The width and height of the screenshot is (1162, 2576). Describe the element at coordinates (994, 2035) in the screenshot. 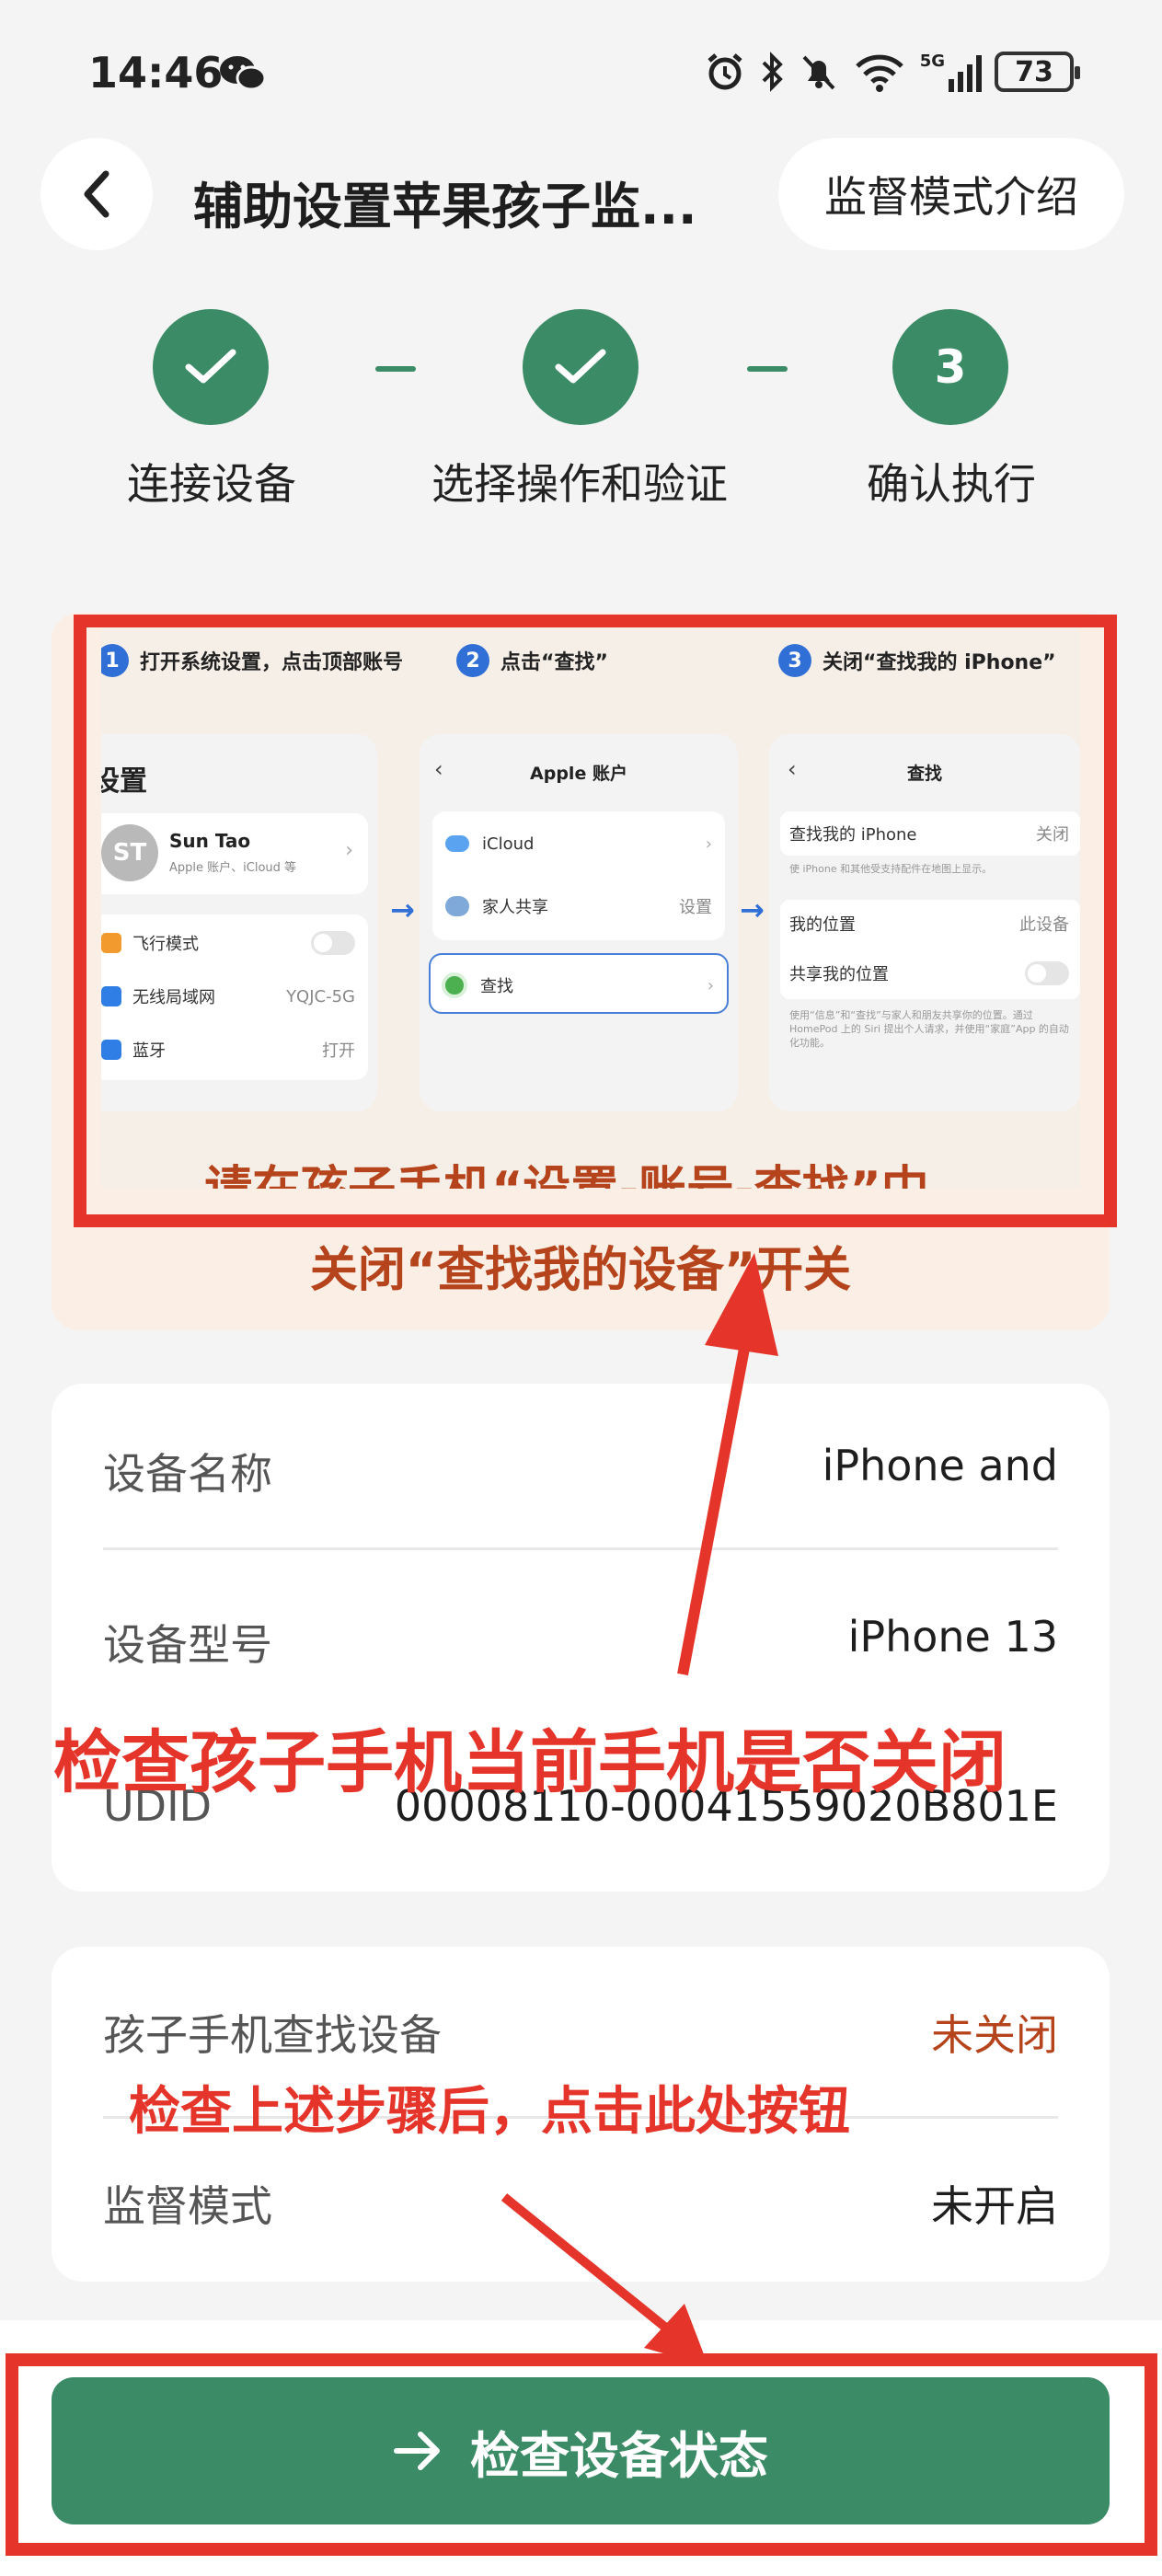

I see `find-device-status: 未关闭` at that location.